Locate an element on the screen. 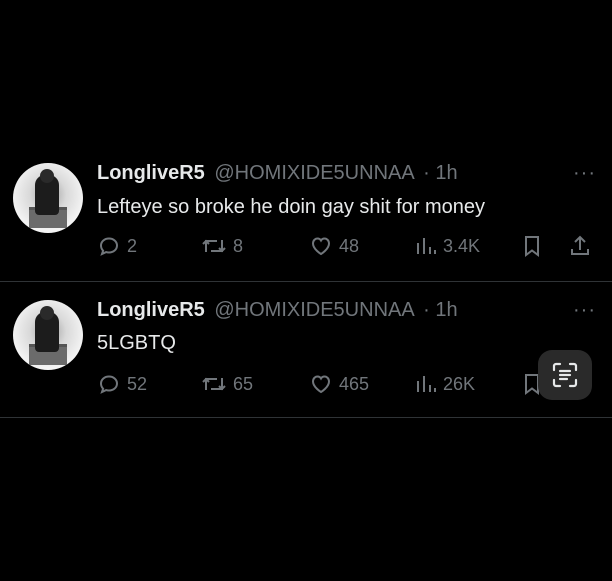 The width and height of the screenshot is (612, 581). repost-count: 65 is located at coordinates (243, 383).